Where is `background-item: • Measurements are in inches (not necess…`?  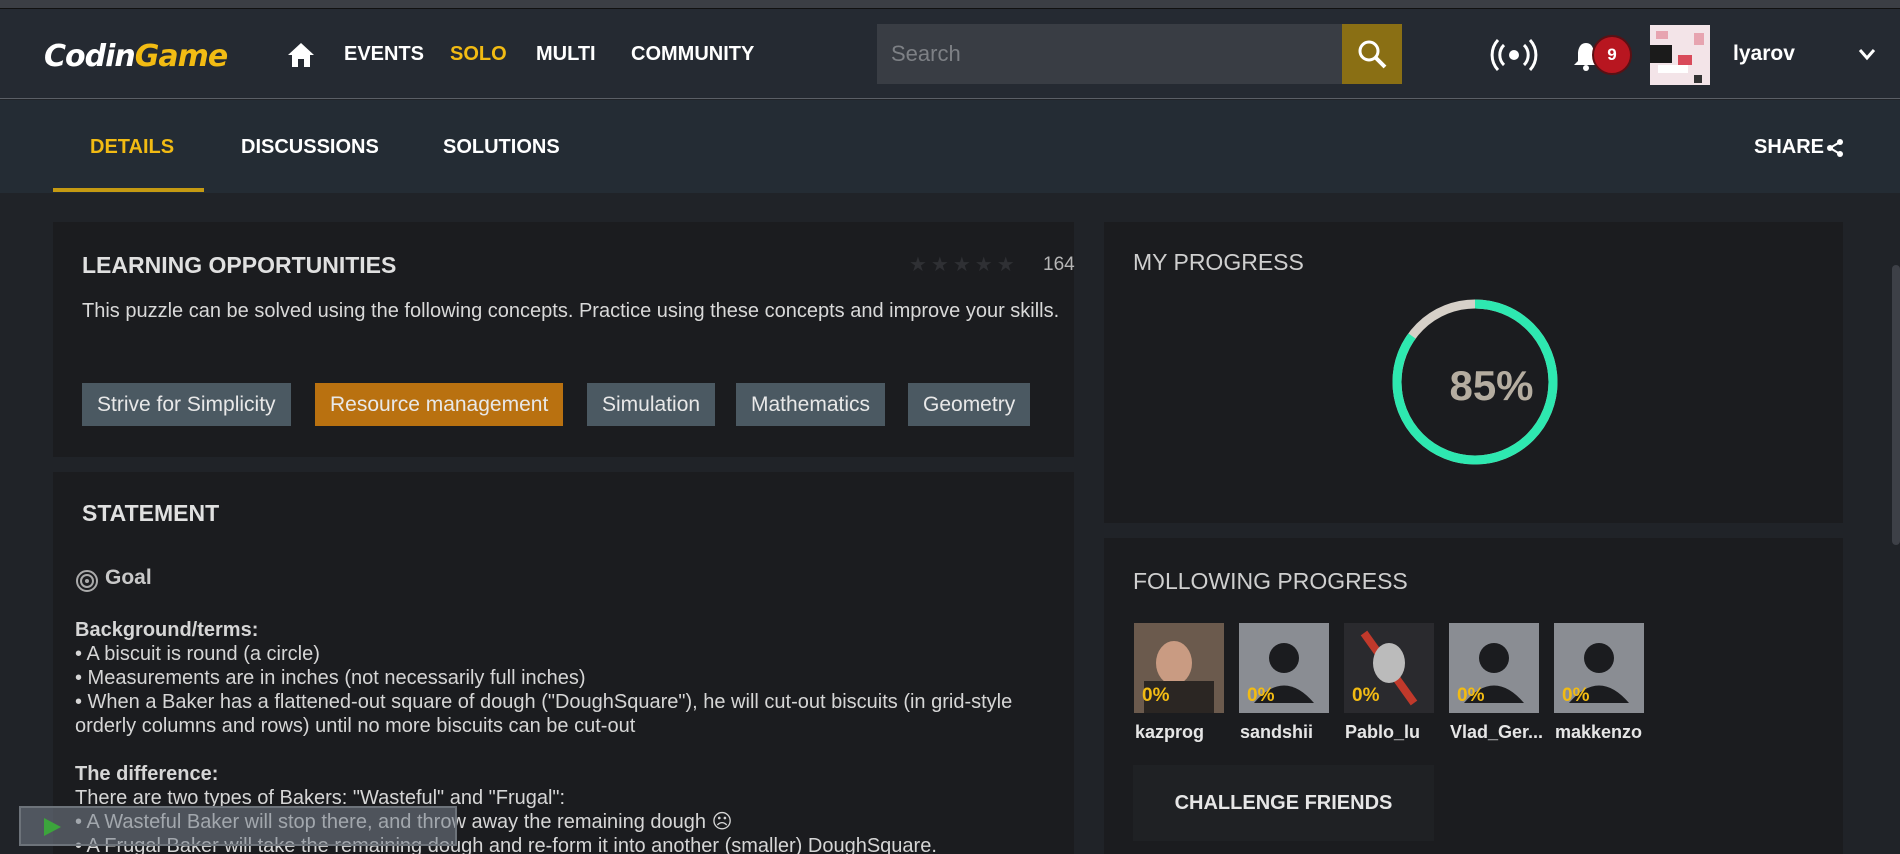
background-item: • Measurements are in inches (not necess… is located at coordinates (330, 678).